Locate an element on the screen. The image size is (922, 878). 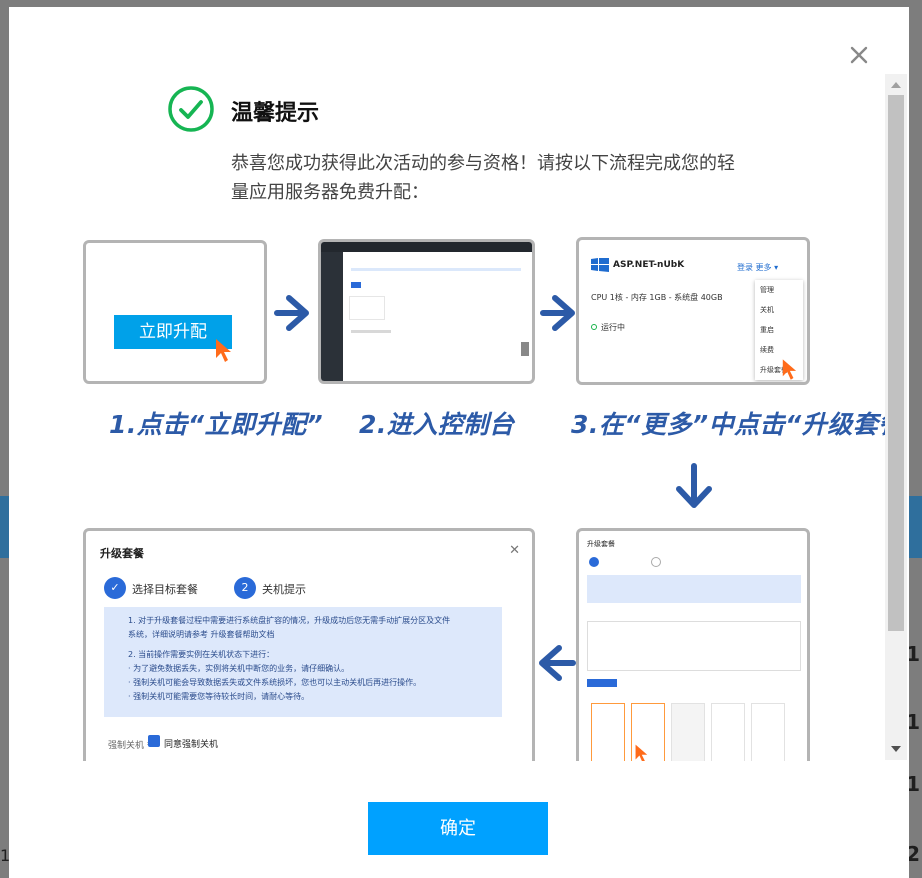
check-circle-icon is located at coordinates (191, 109).